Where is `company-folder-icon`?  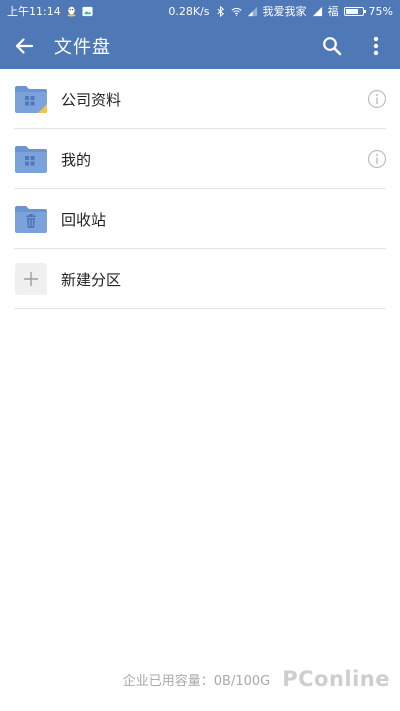
company-folder-icon is located at coordinates (31, 99).